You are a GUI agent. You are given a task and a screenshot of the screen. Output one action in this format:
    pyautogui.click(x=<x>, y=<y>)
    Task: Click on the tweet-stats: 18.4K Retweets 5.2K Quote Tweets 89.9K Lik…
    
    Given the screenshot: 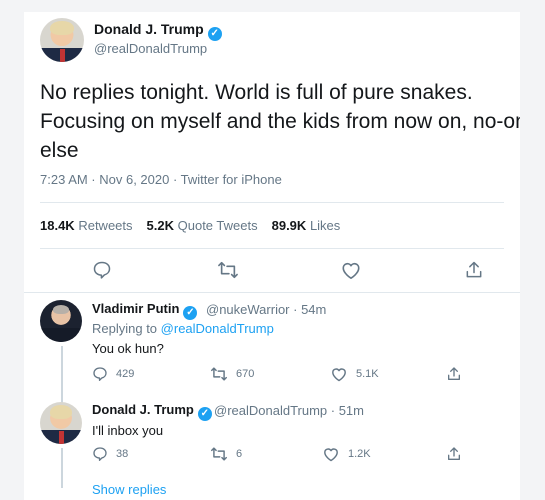 What is the action you would take?
    pyautogui.click(x=190, y=225)
    